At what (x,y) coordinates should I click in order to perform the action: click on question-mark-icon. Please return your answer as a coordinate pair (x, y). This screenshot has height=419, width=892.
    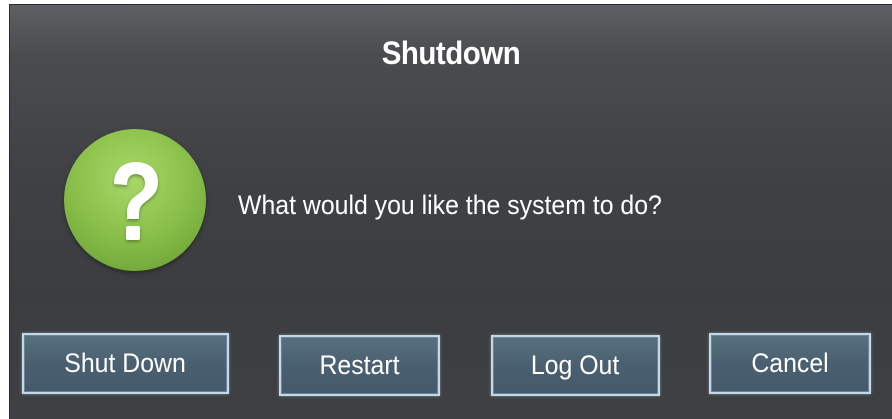
    Looking at the image, I should click on (135, 200).